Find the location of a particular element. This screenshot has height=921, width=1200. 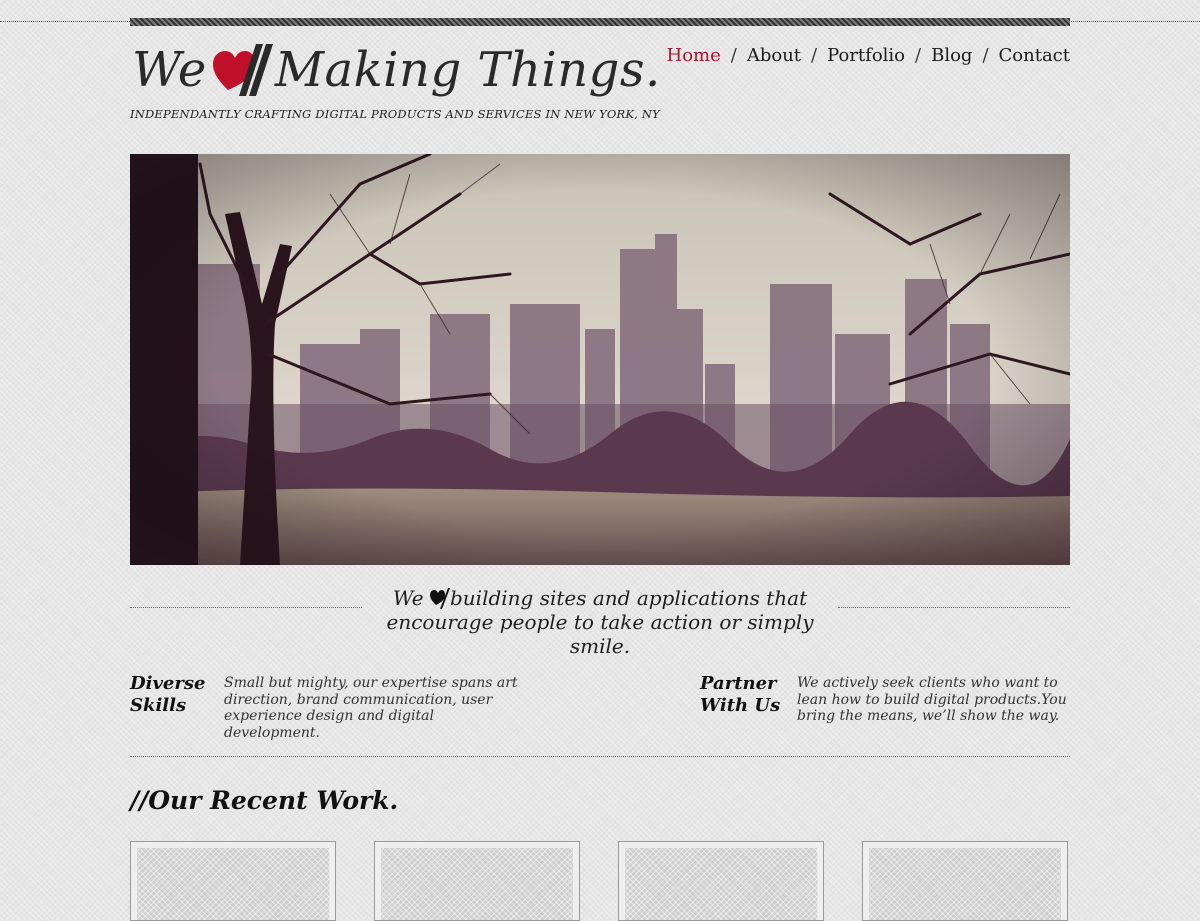

logo-text-we: We is located at coordinates (169, 70).